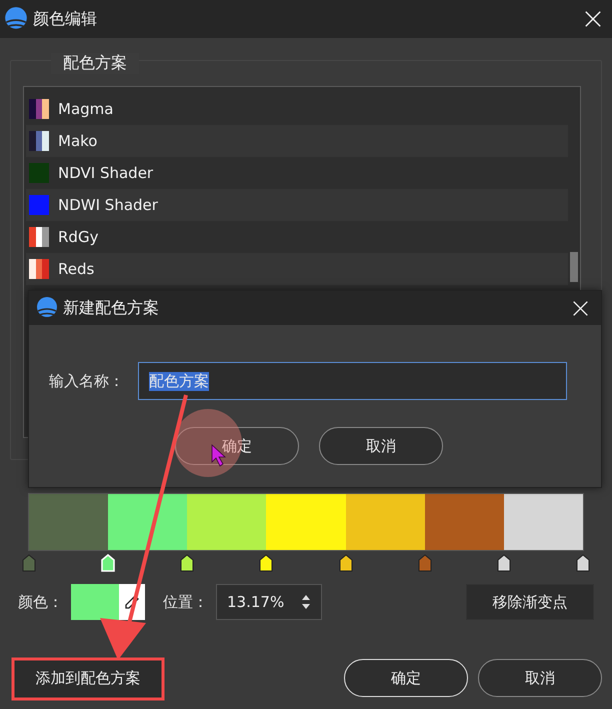 The height and width of the screenshot is (709, 612). Describe the element at coordinates (47, 308) in the screenshot. I see `logo-icon` at that location.